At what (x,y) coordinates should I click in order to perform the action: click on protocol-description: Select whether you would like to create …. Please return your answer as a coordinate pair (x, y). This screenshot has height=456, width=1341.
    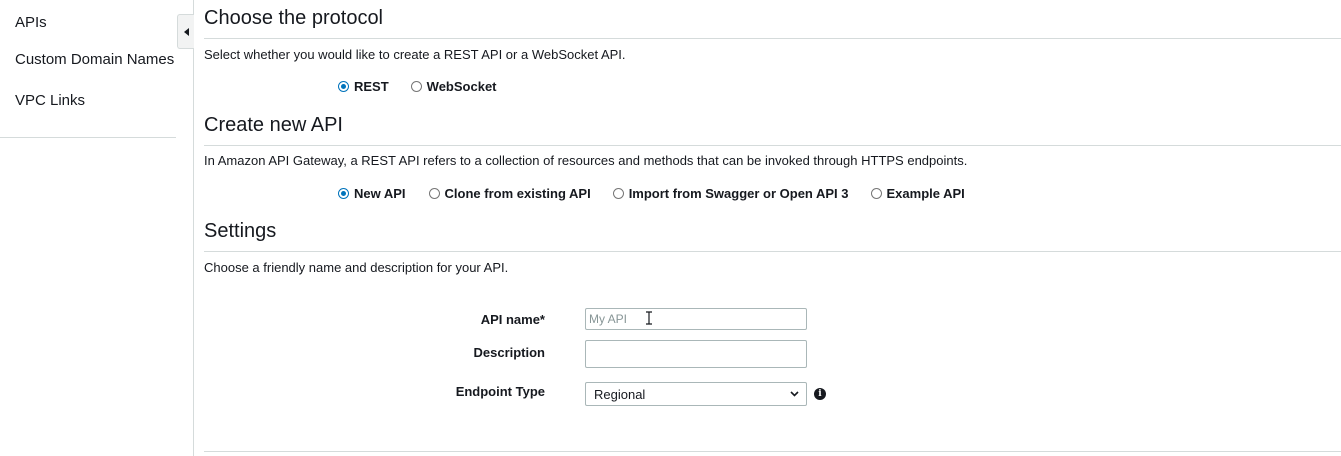
    Looking at the image, I should click on (415, 54).